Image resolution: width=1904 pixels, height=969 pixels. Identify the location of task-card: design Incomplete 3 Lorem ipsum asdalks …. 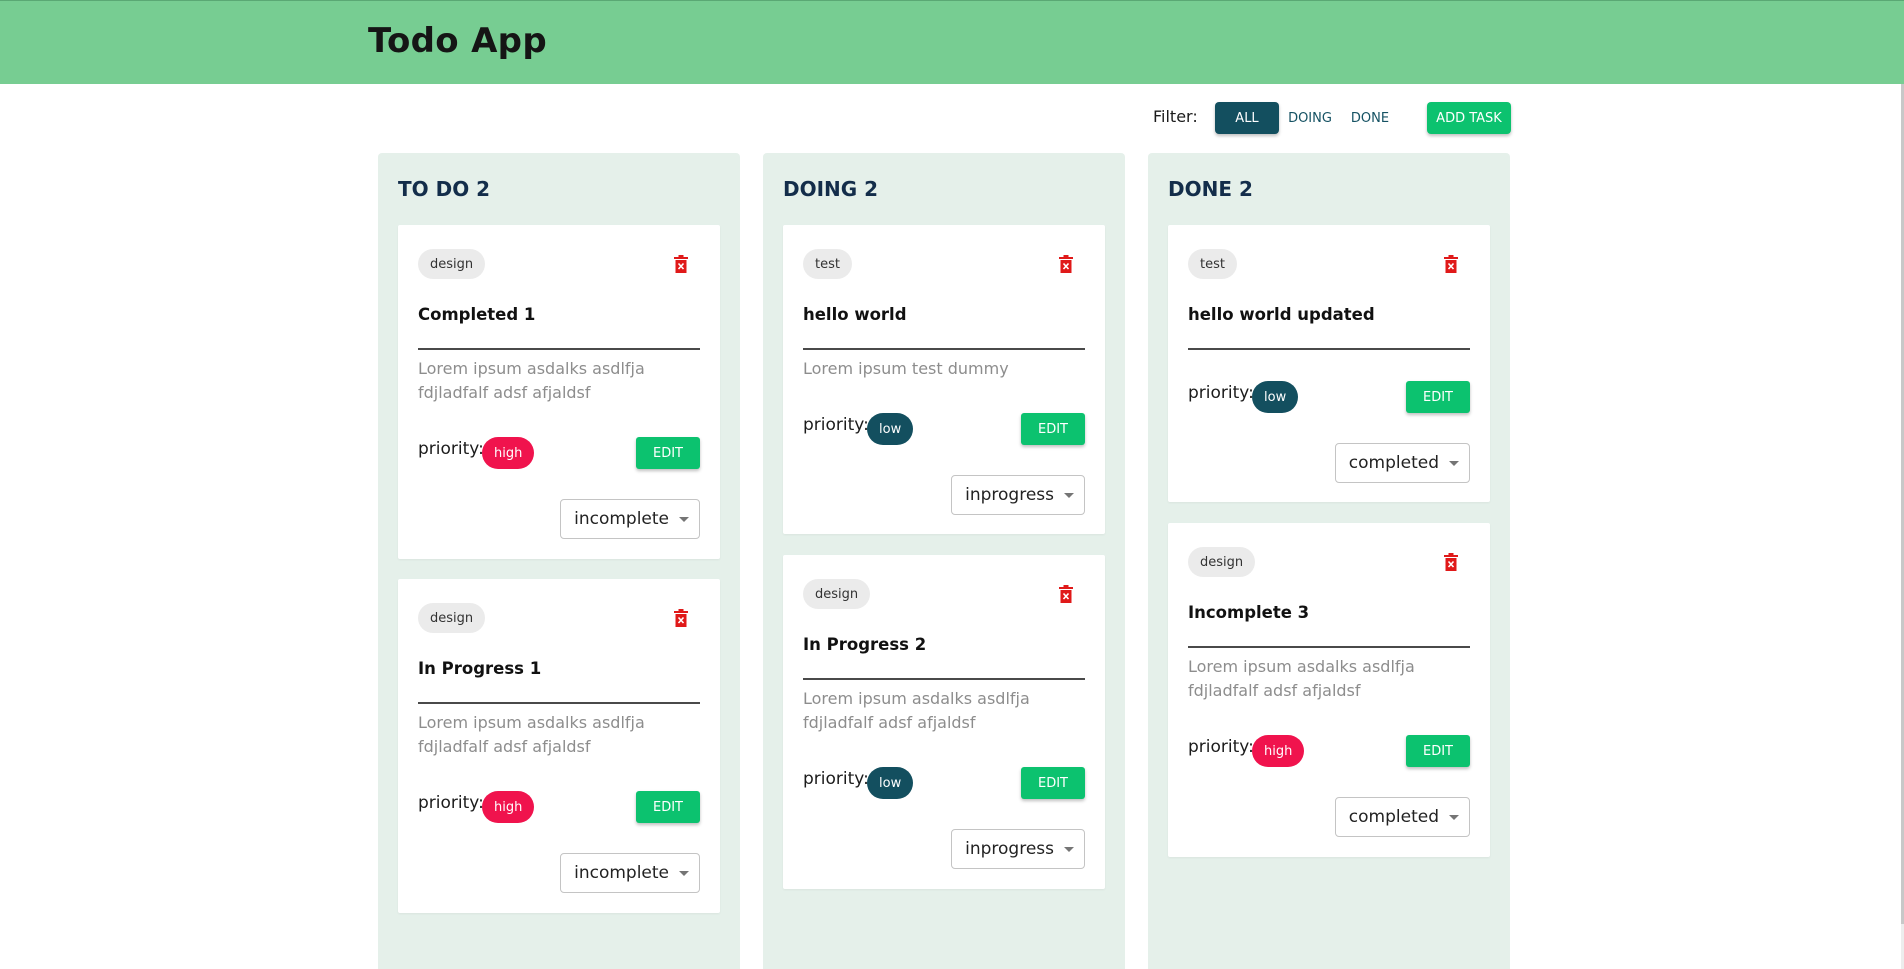
(1329, 690).